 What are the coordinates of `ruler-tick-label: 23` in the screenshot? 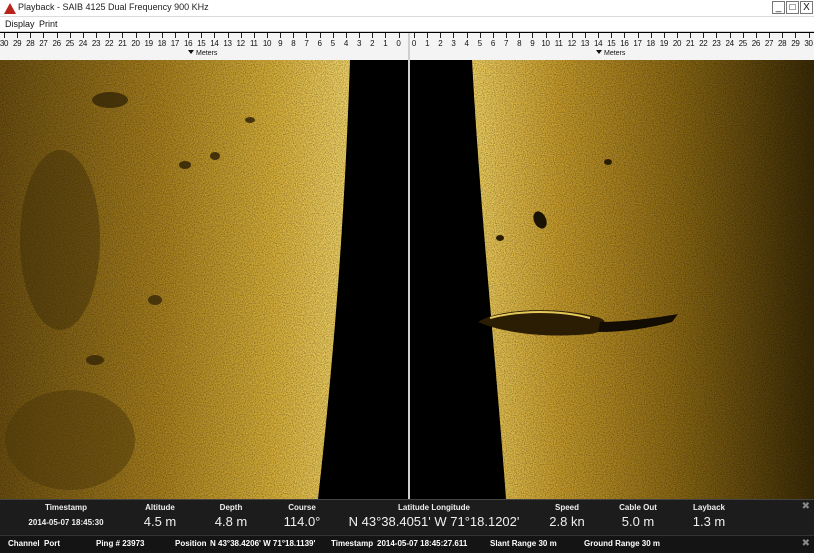 It's located at (96, 43).